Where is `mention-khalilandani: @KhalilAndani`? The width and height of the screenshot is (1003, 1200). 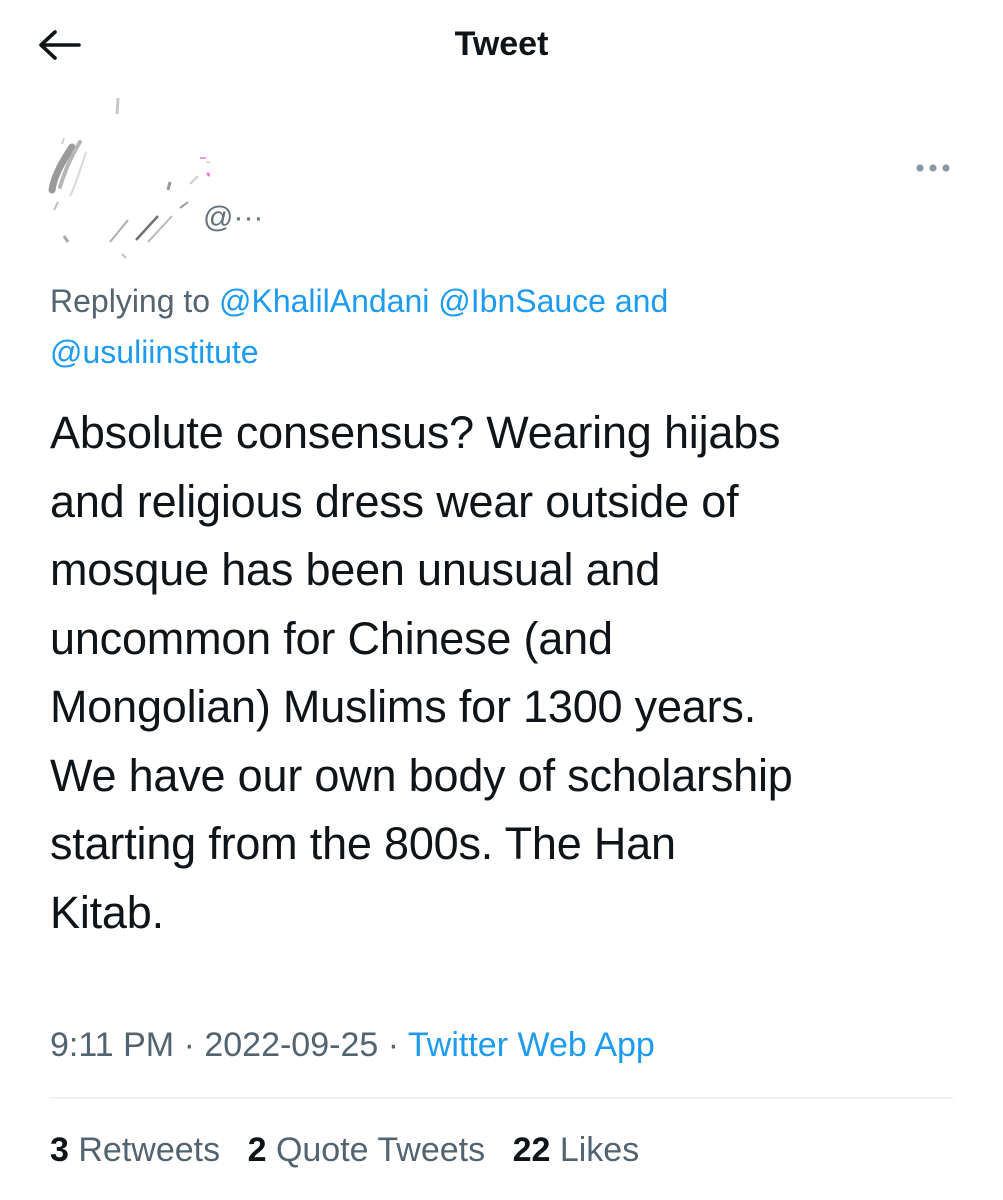
mention-khalilandani: @KhalilAndani is located at coordinates (324, 301).